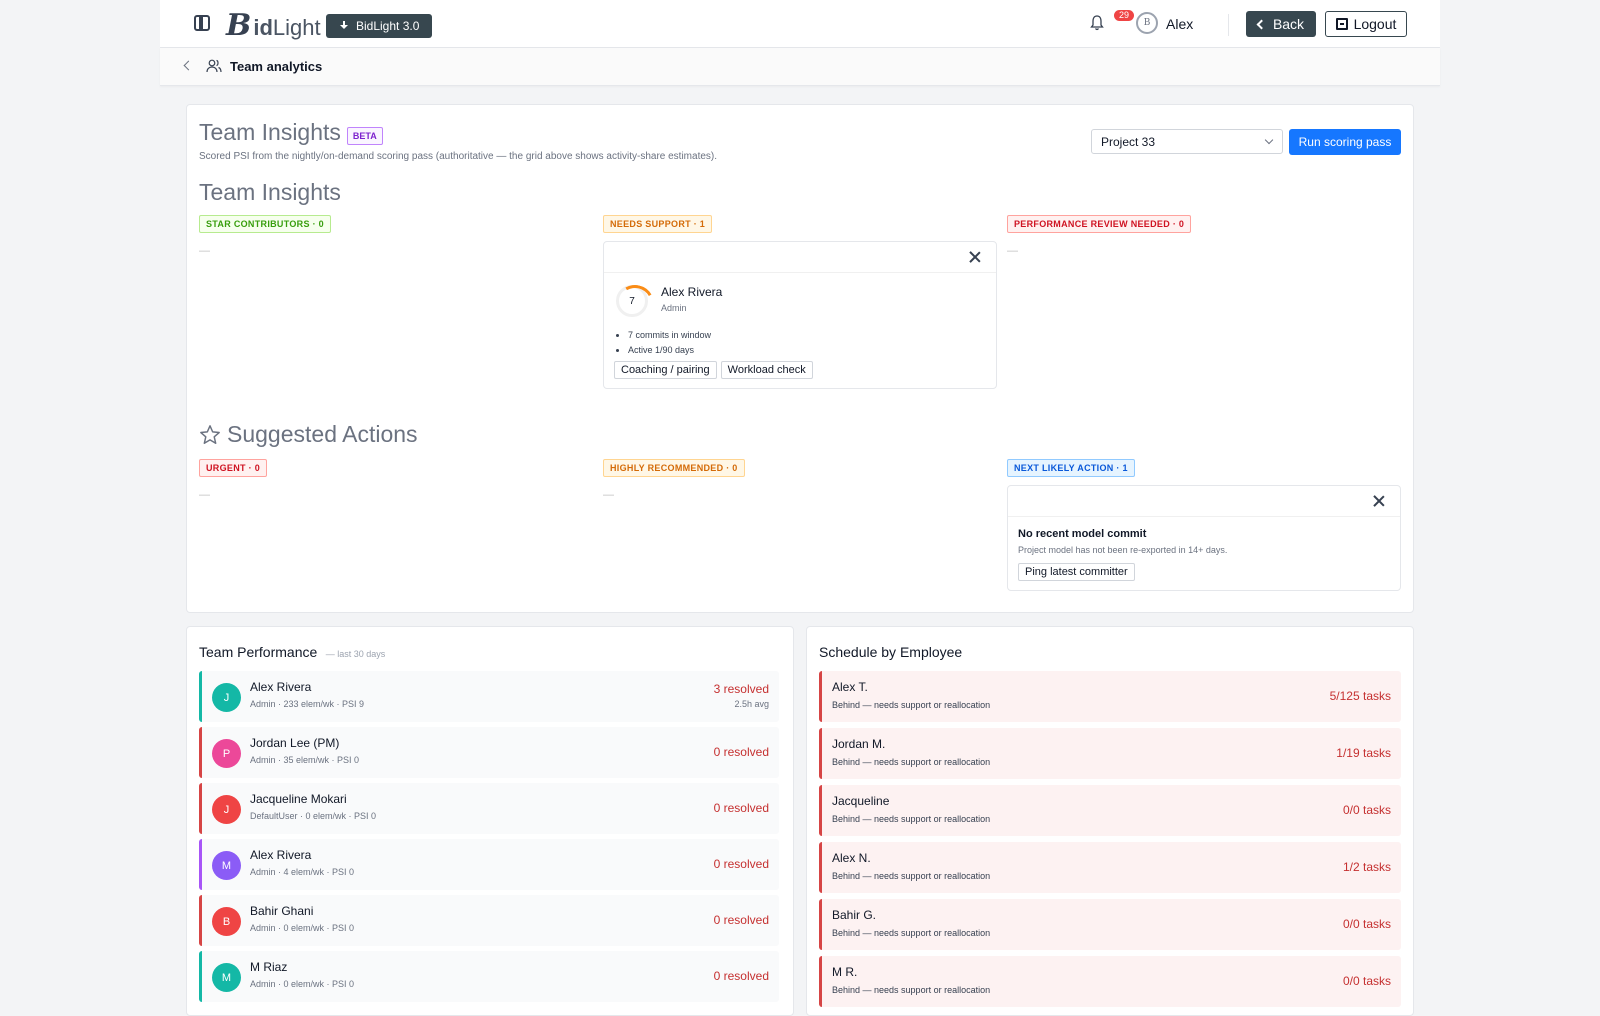 The height and width of the screenshot is (1016, 1600). I want to click on breadcrumb: Team analytics, so click(800, 67).